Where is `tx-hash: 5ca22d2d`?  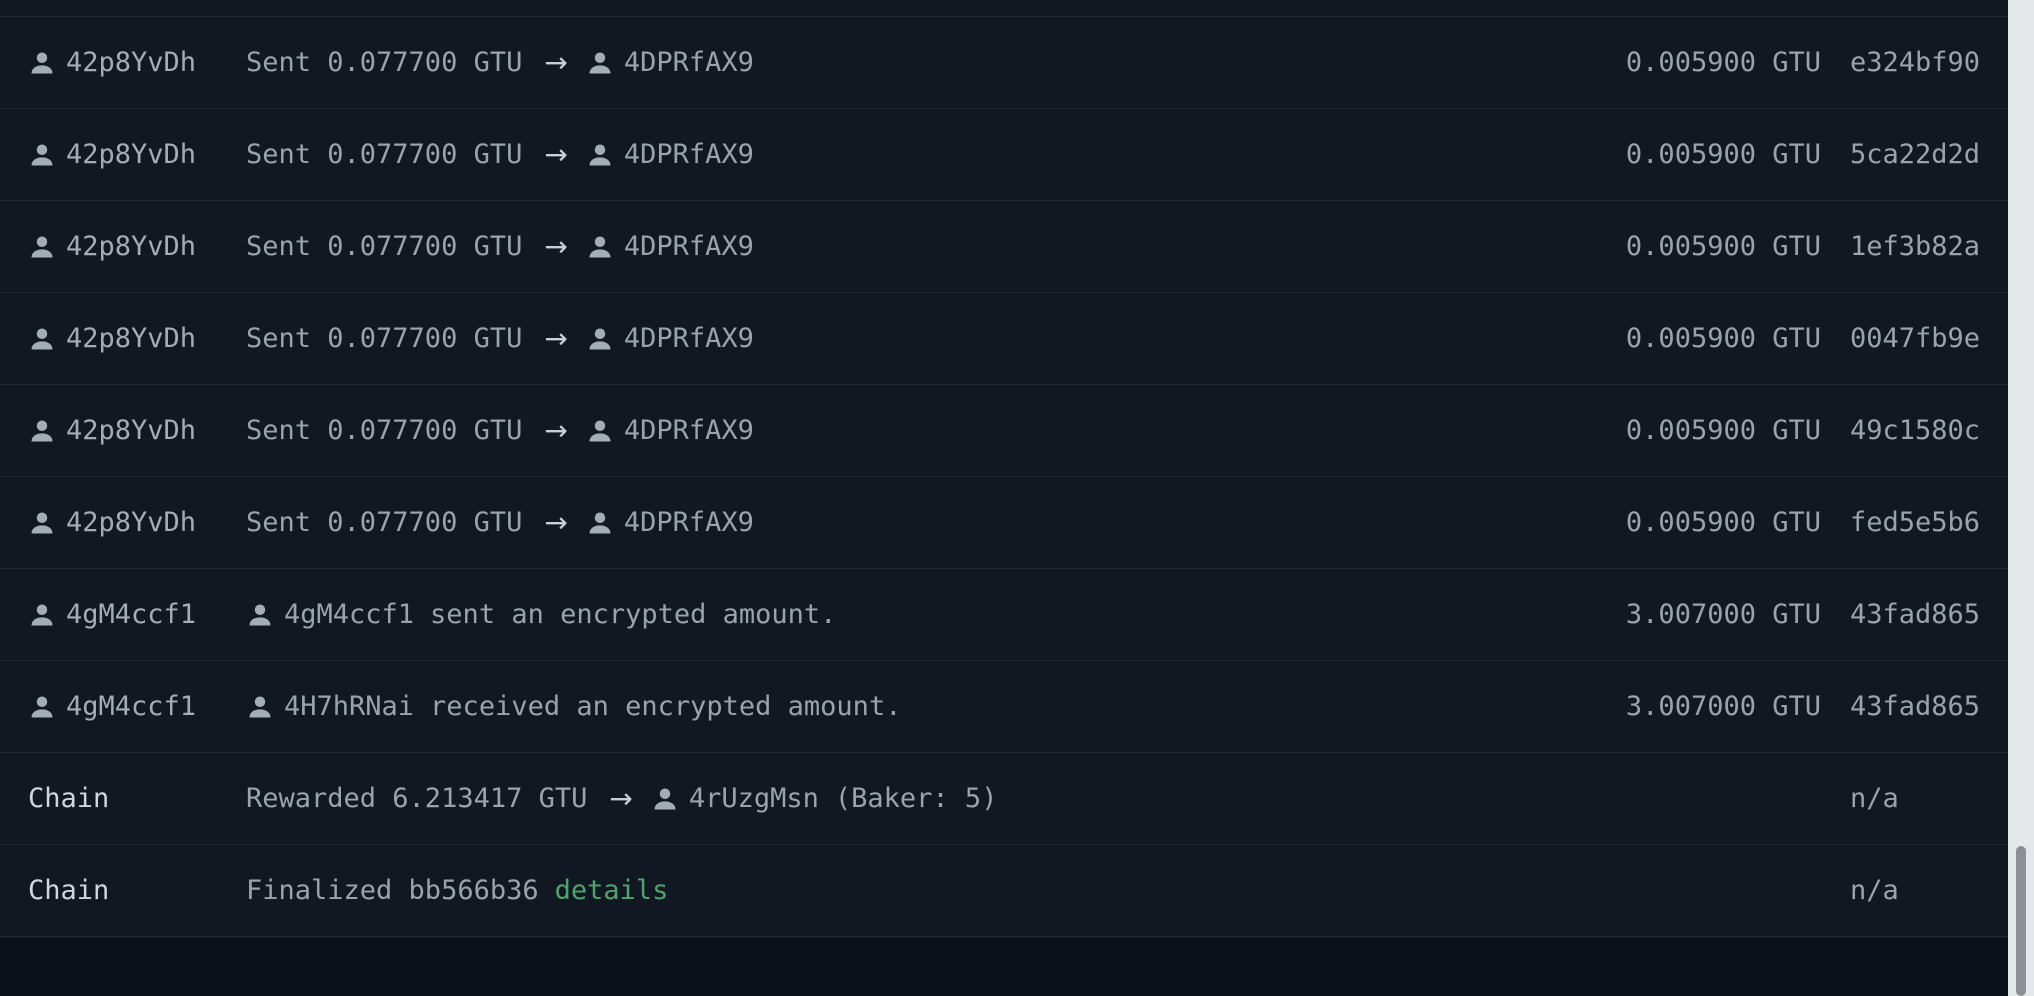
tx-hash: 5ca22d2d is located at coordinates (1915, 154).